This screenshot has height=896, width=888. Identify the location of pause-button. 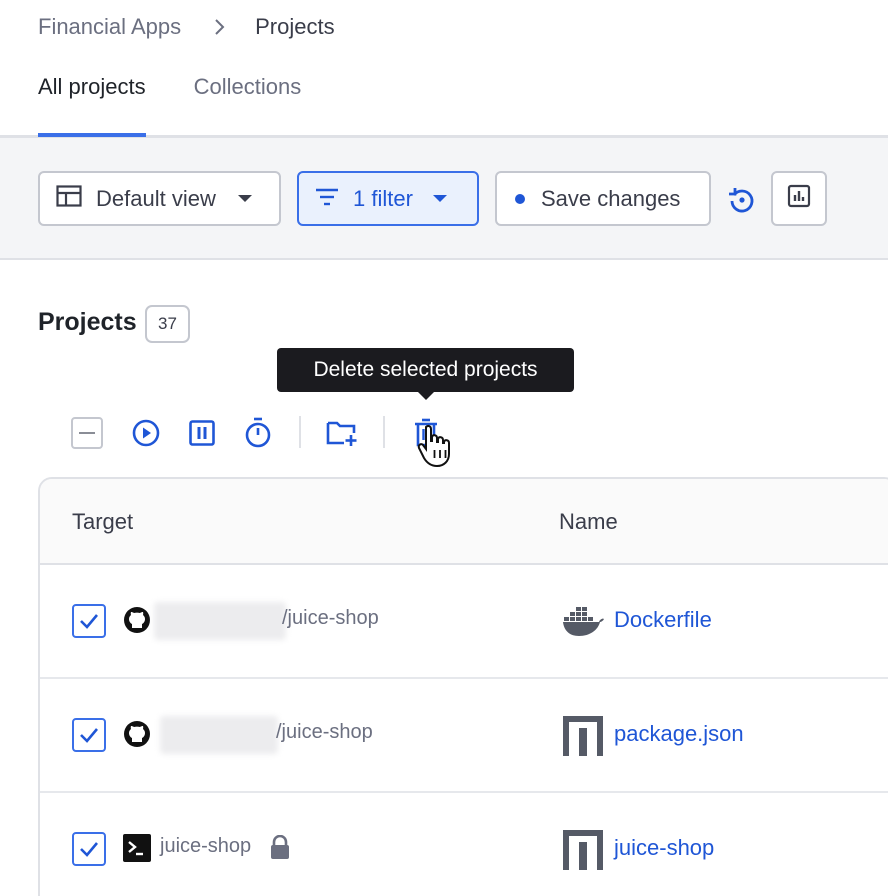
(202, 433).